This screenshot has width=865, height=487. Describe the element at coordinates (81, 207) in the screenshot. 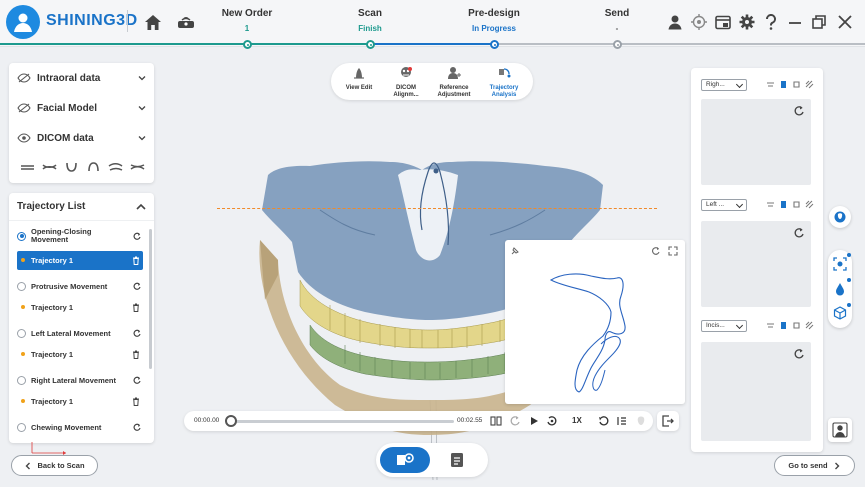

I see `trajectory-list-header: Trajectory List` at that location.